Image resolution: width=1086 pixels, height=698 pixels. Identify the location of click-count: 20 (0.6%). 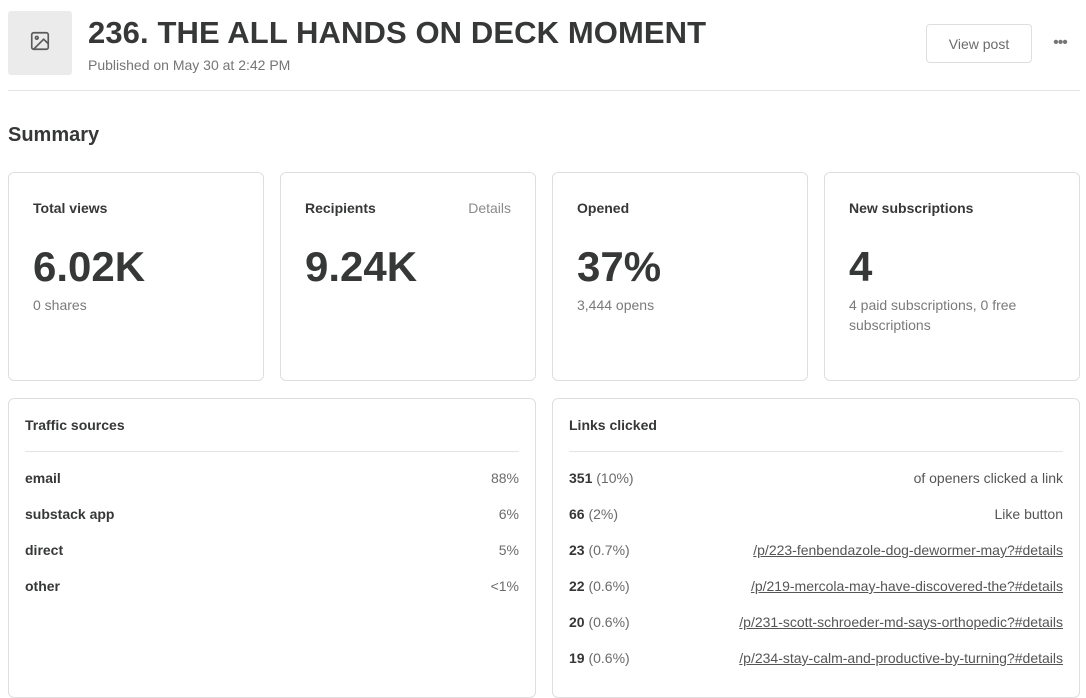
(599, 622).